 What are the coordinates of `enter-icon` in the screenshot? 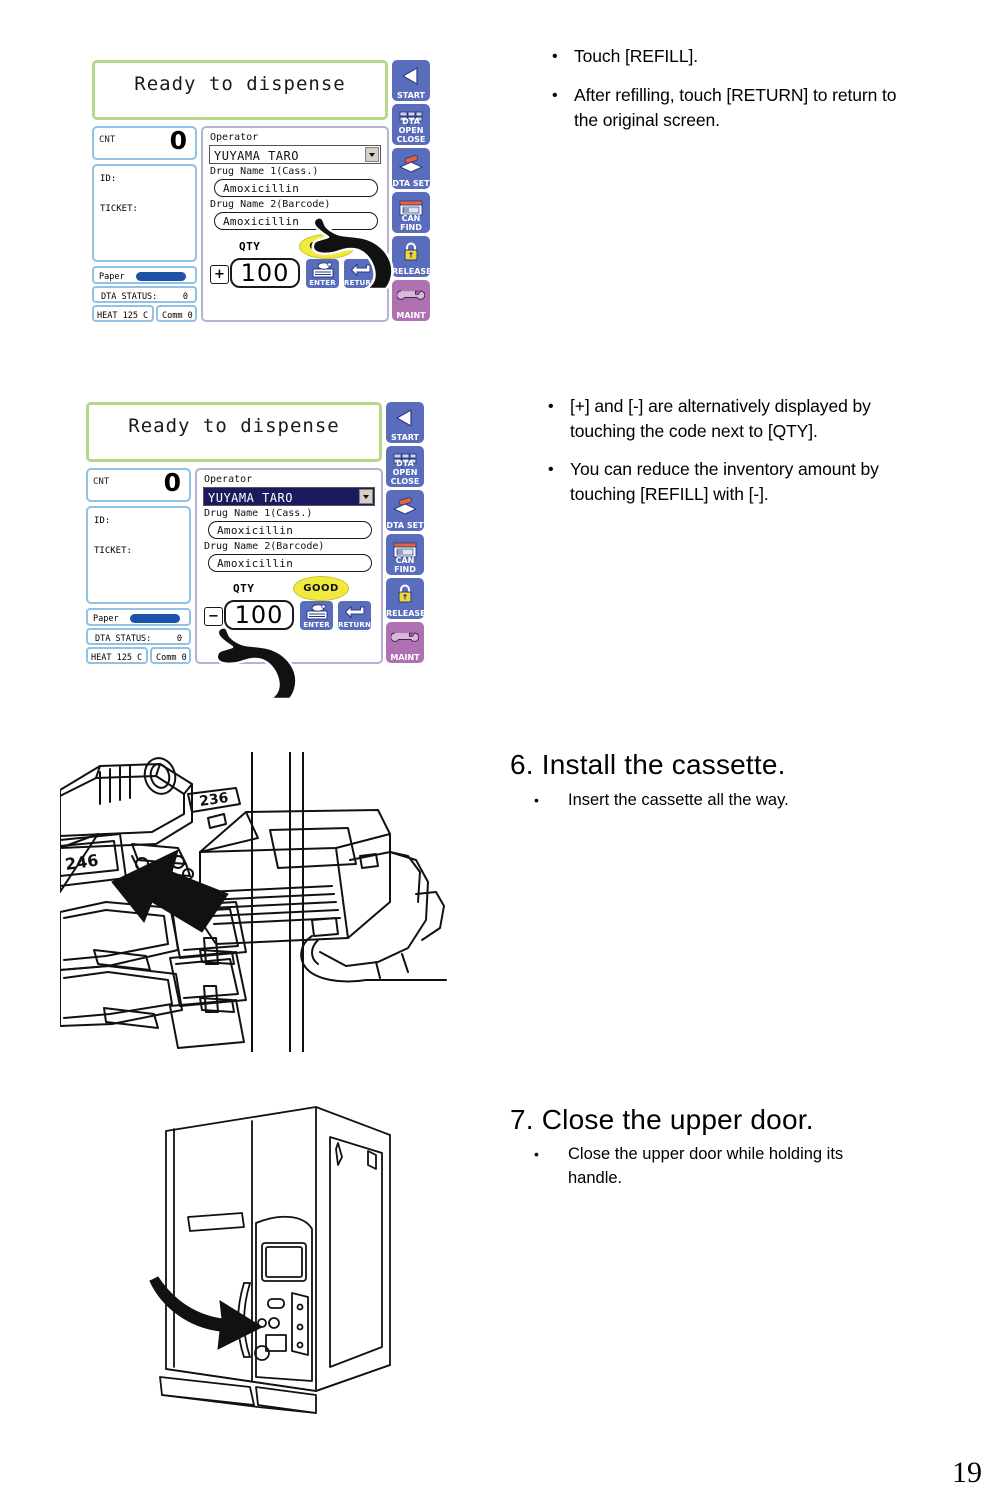 It's located at (316, 611).